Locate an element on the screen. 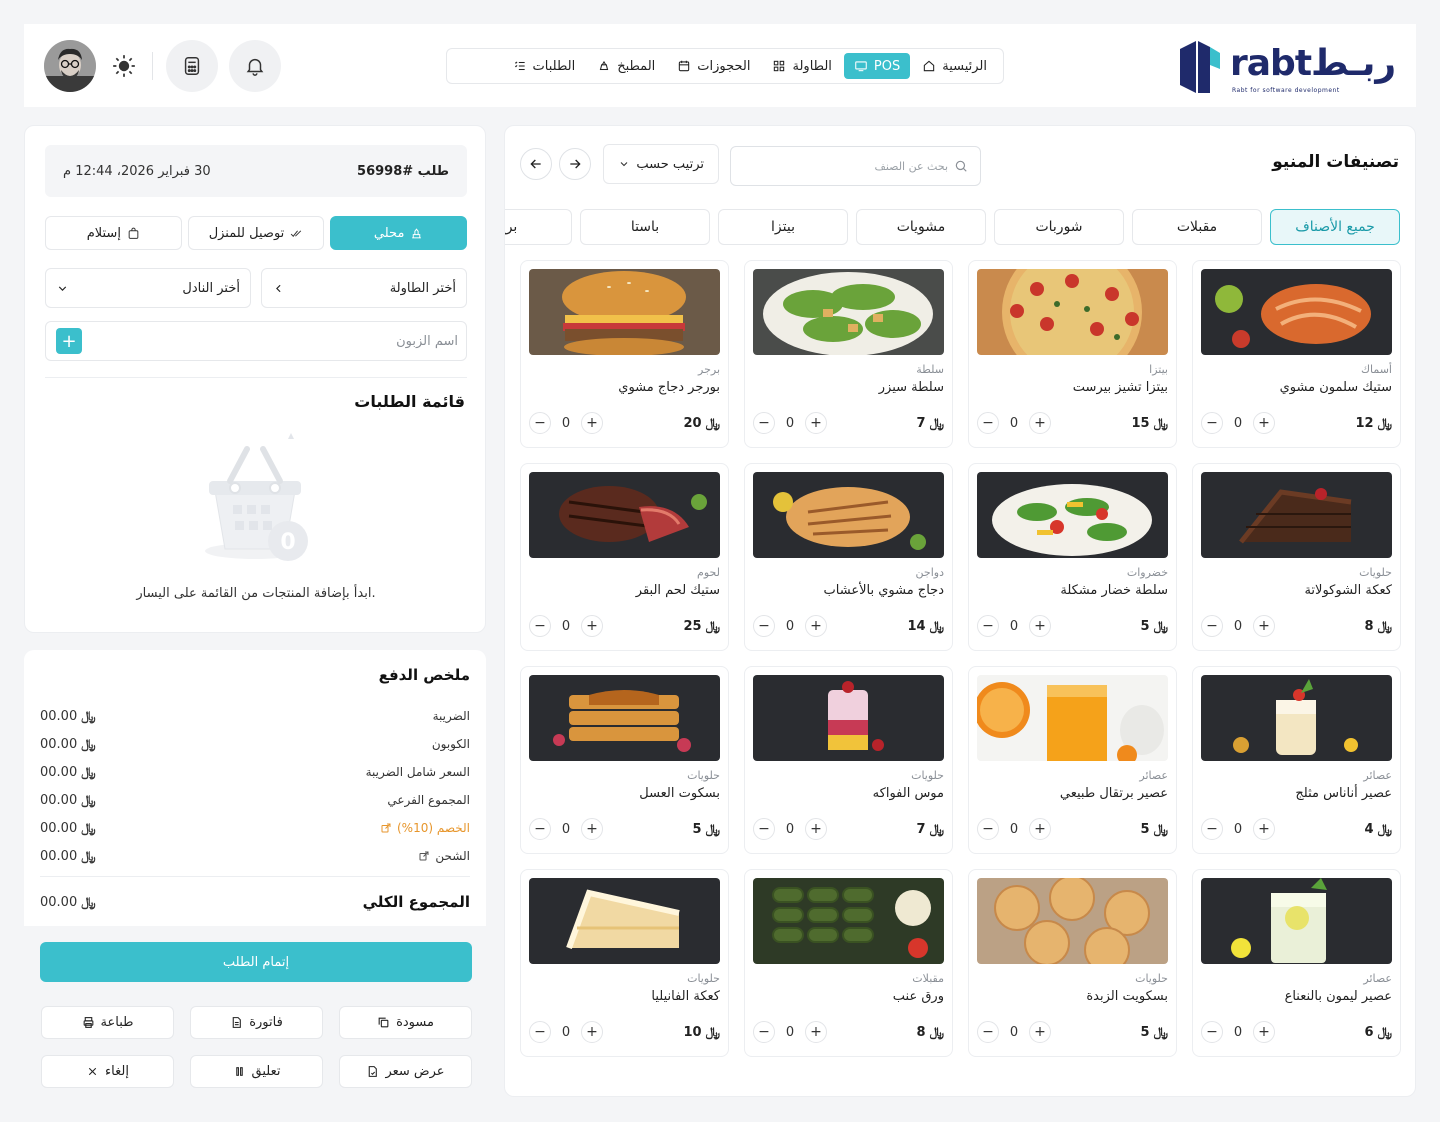 This screenshot has height=1122, width=1440. menu-item-card: برجر بورجر دجاج مشوي ﷼ 20 + 0 − is located at coordinates (624, 354).